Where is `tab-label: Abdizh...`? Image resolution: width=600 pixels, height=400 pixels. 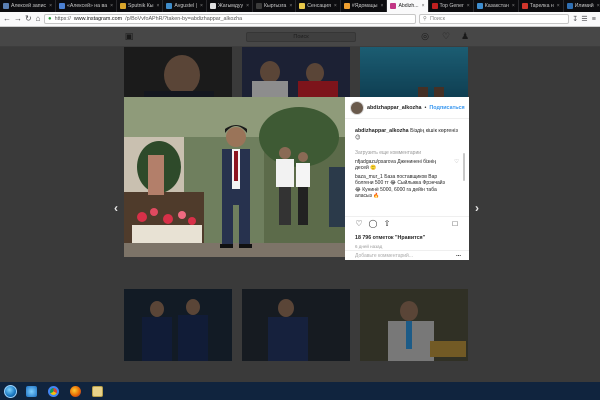 tab-label: Abdizh... is located at coordinates (408, 6).